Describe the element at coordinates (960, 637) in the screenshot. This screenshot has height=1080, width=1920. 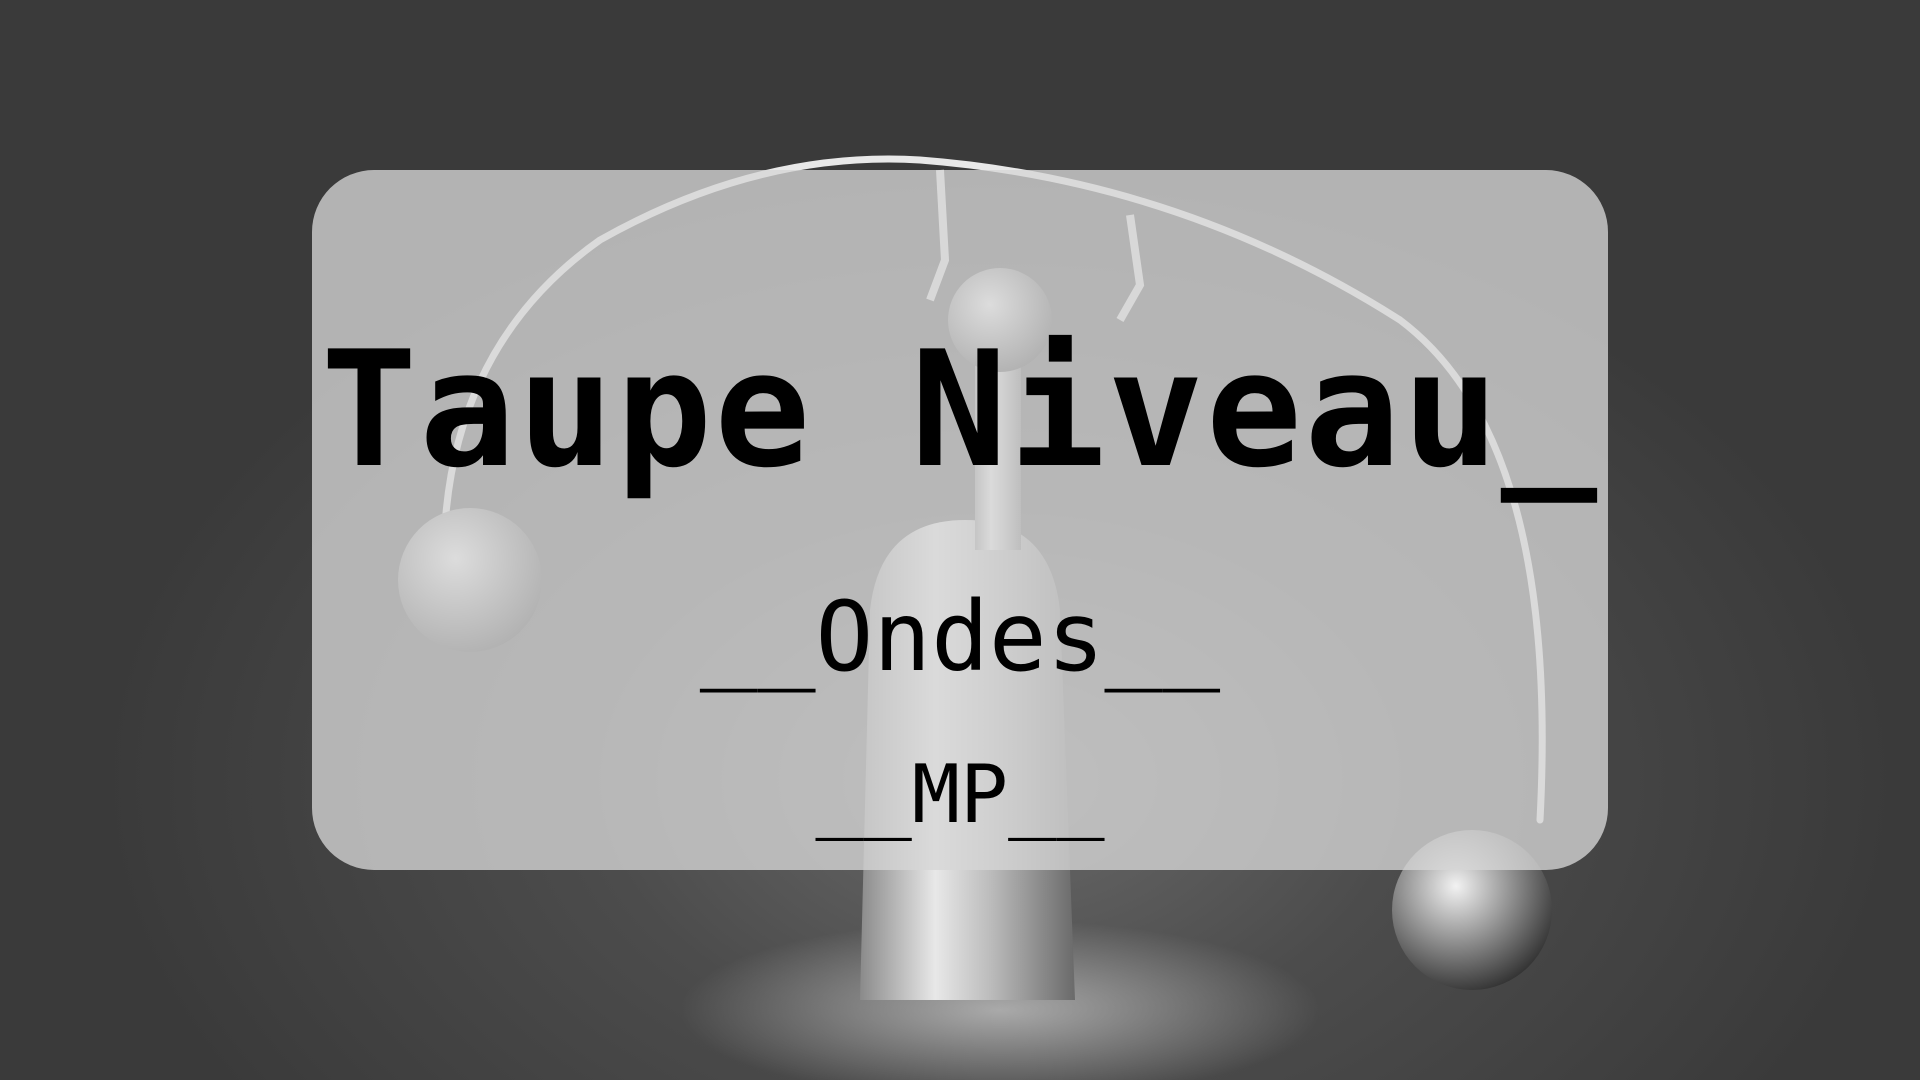
I see `banner-subtitle: __Ondes__` at that location.